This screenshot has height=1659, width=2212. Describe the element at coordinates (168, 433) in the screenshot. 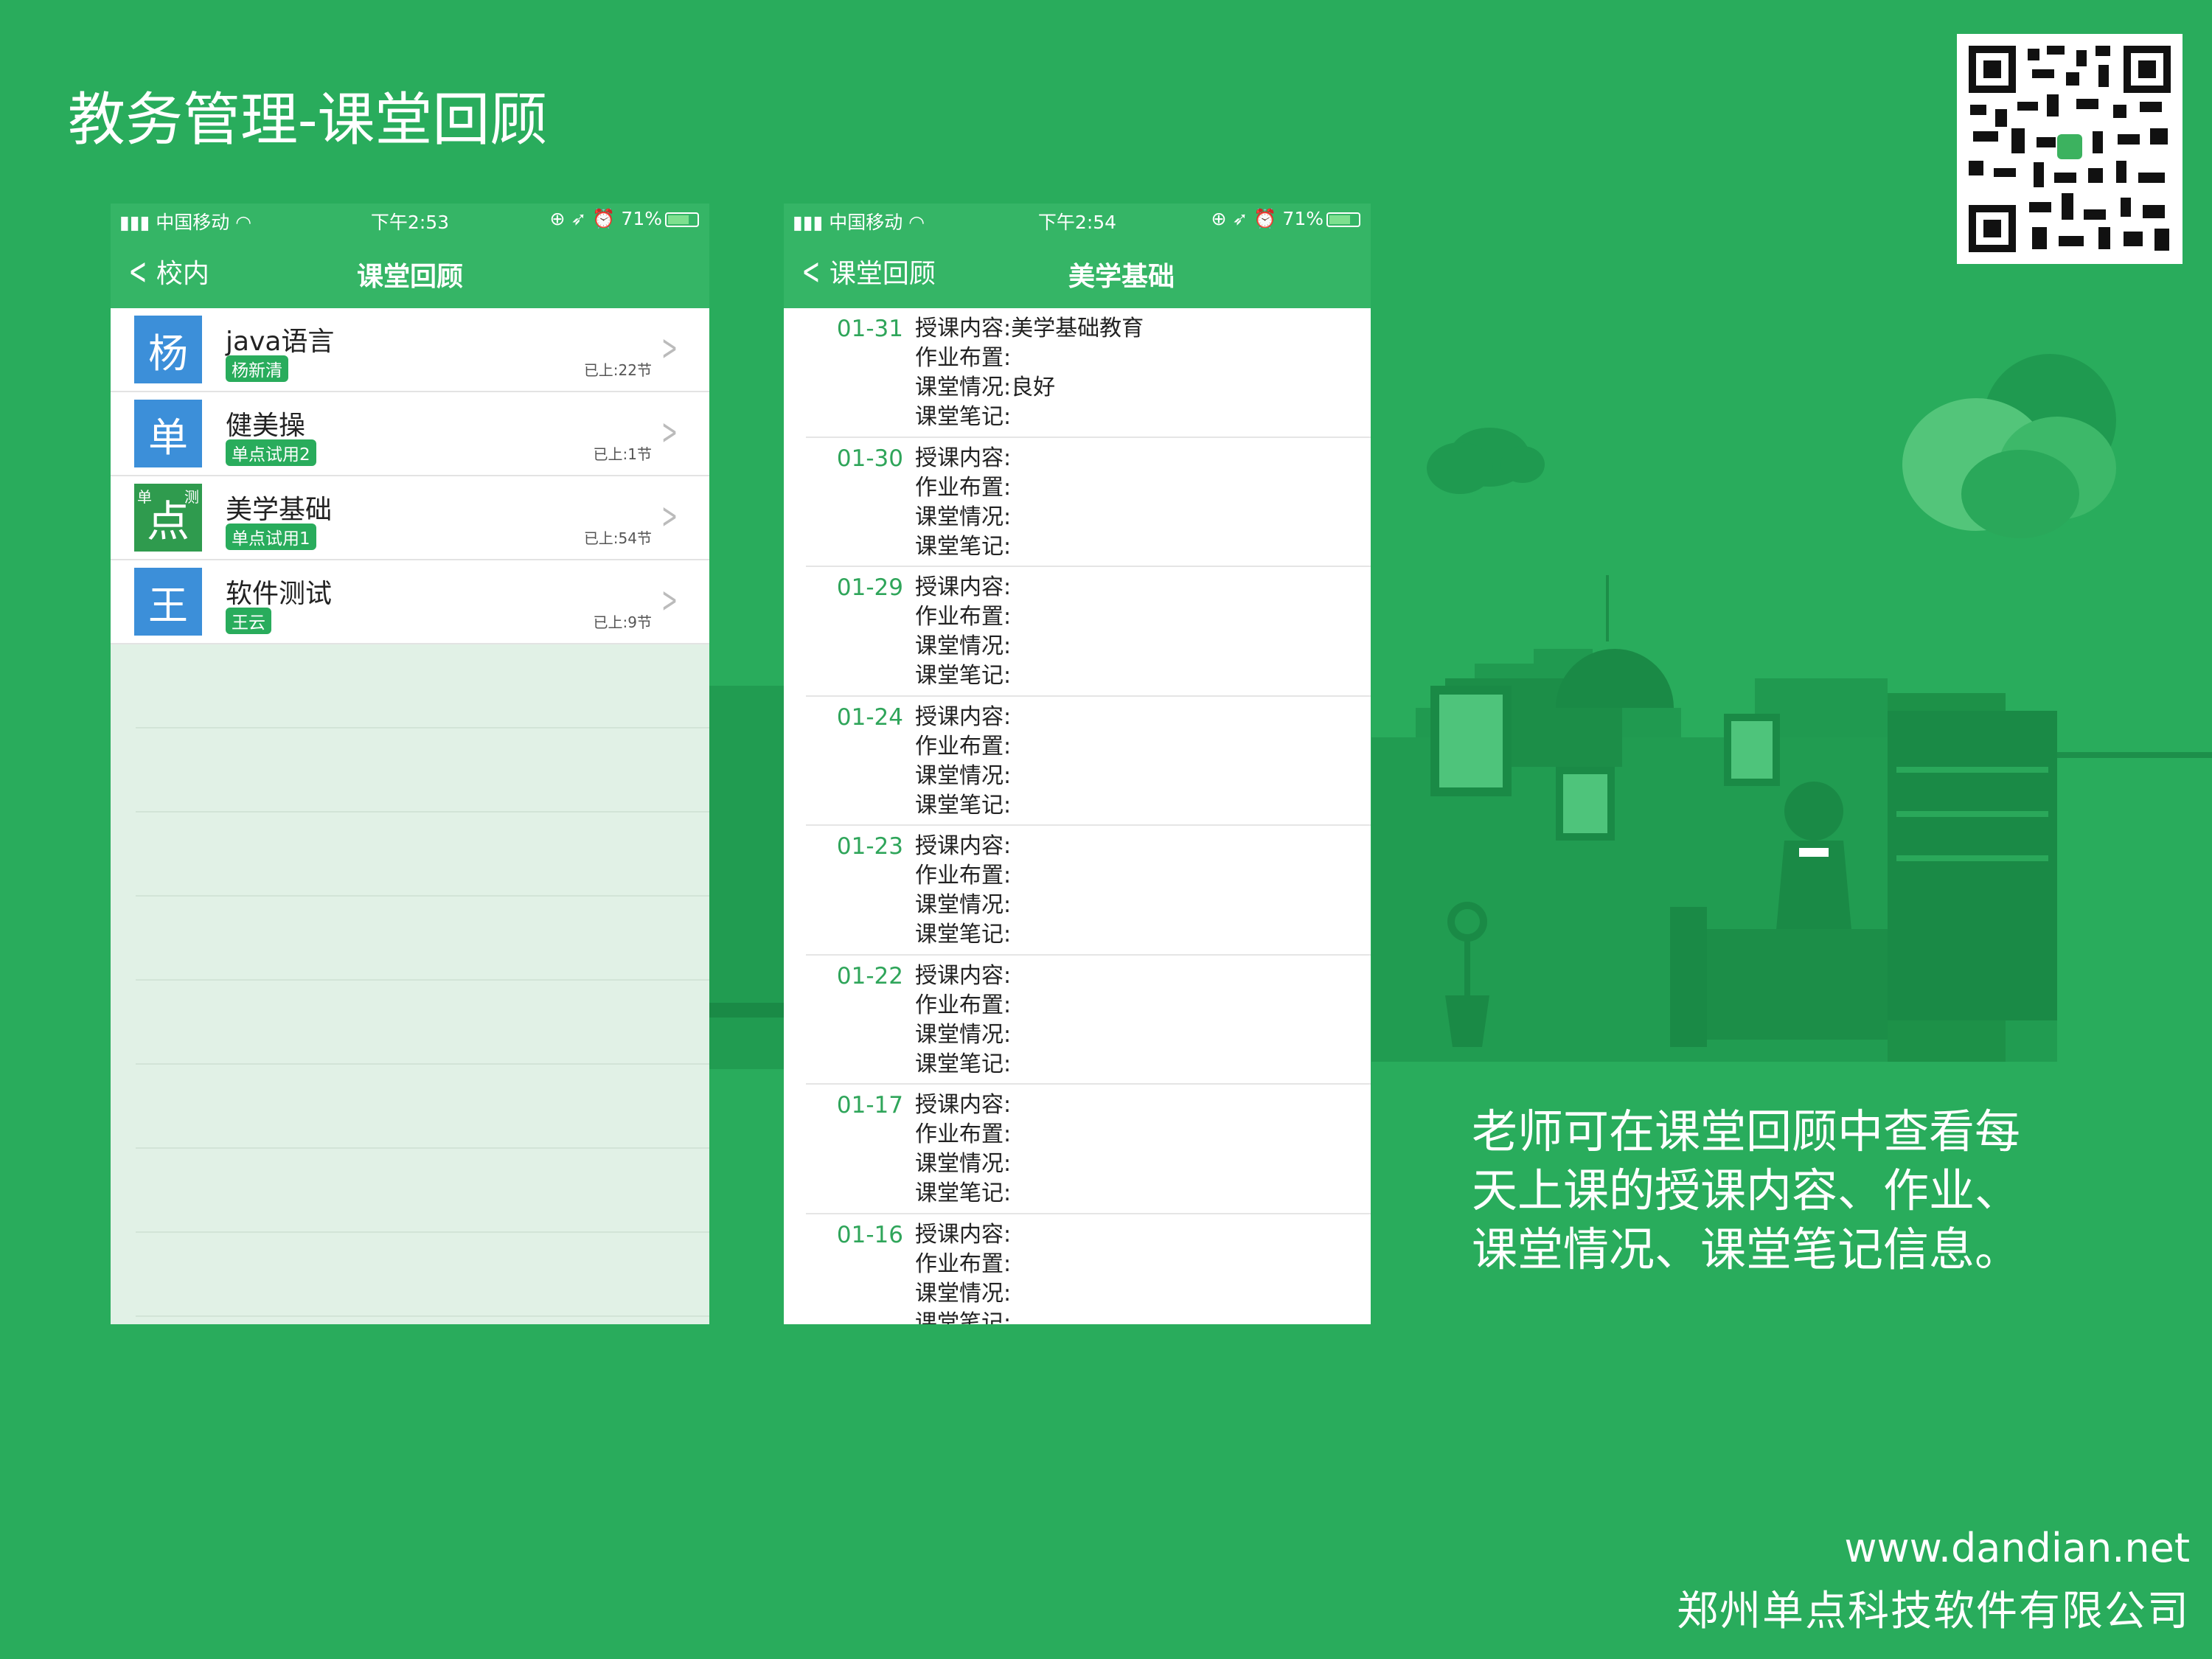

I see `course-avatar: 单` at that location.